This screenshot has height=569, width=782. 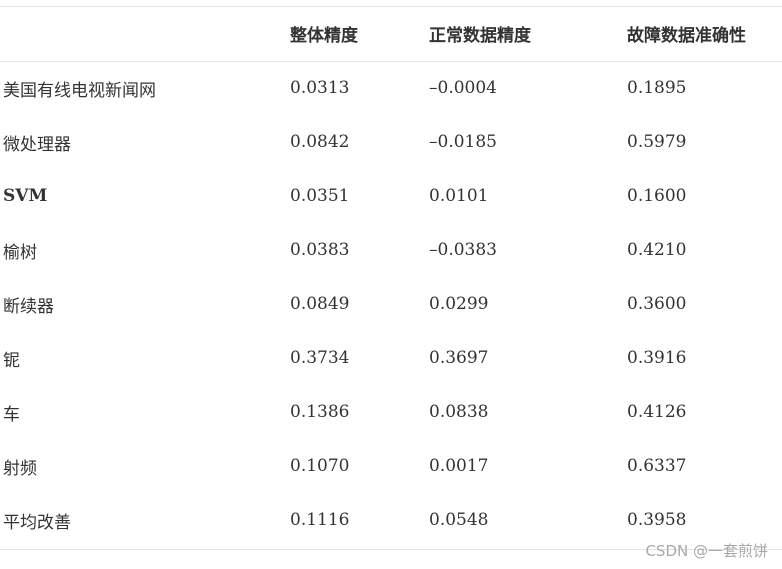 I want to click on cell-fault: 0.1600, so click(x=657, y=196).